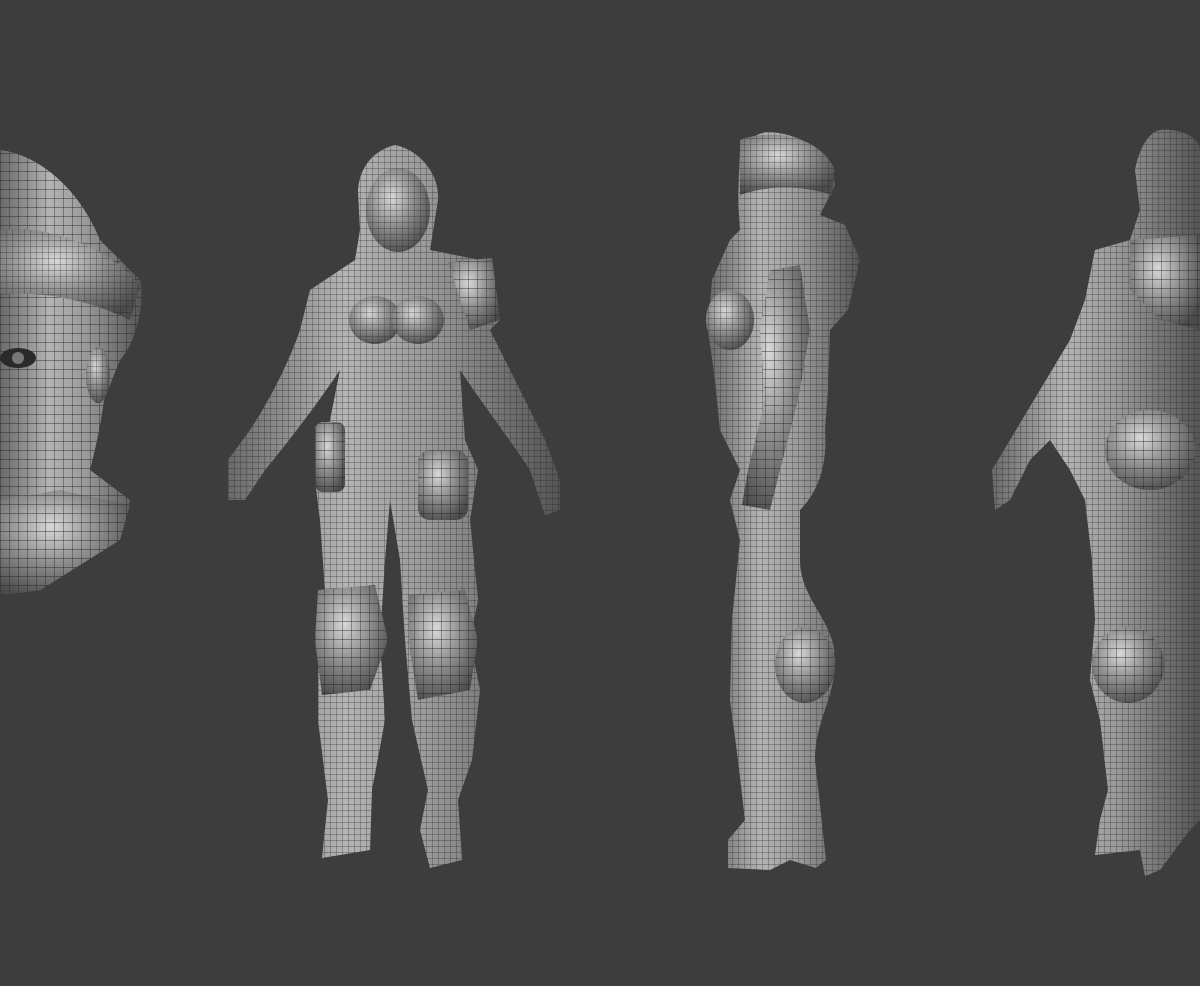 The width and height of the screenshot is (1200, 986). What do you see at coordinates (1096, 503) in the screenshot?
I see `back-view` at bounding box center [1096, 503].